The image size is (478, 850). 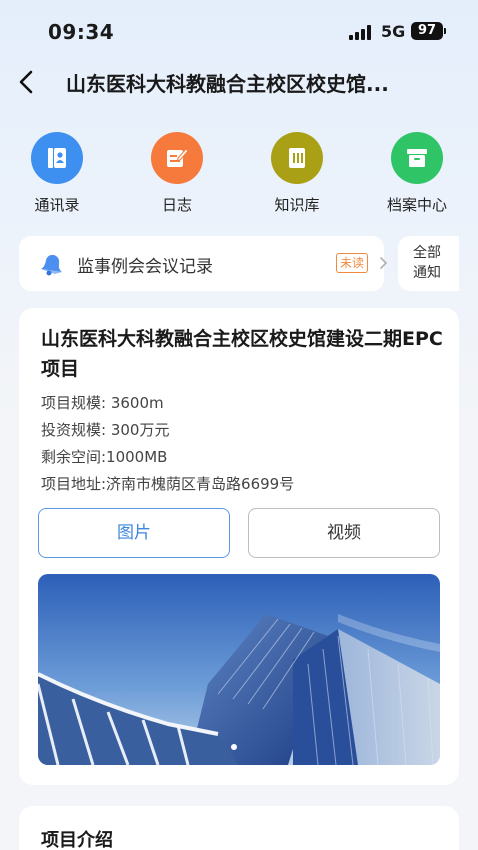 What do you see at coordinates (427, 253) in the screenshot?
I see `all-notices-label-1: 全部` at bounding box center [427, 253].